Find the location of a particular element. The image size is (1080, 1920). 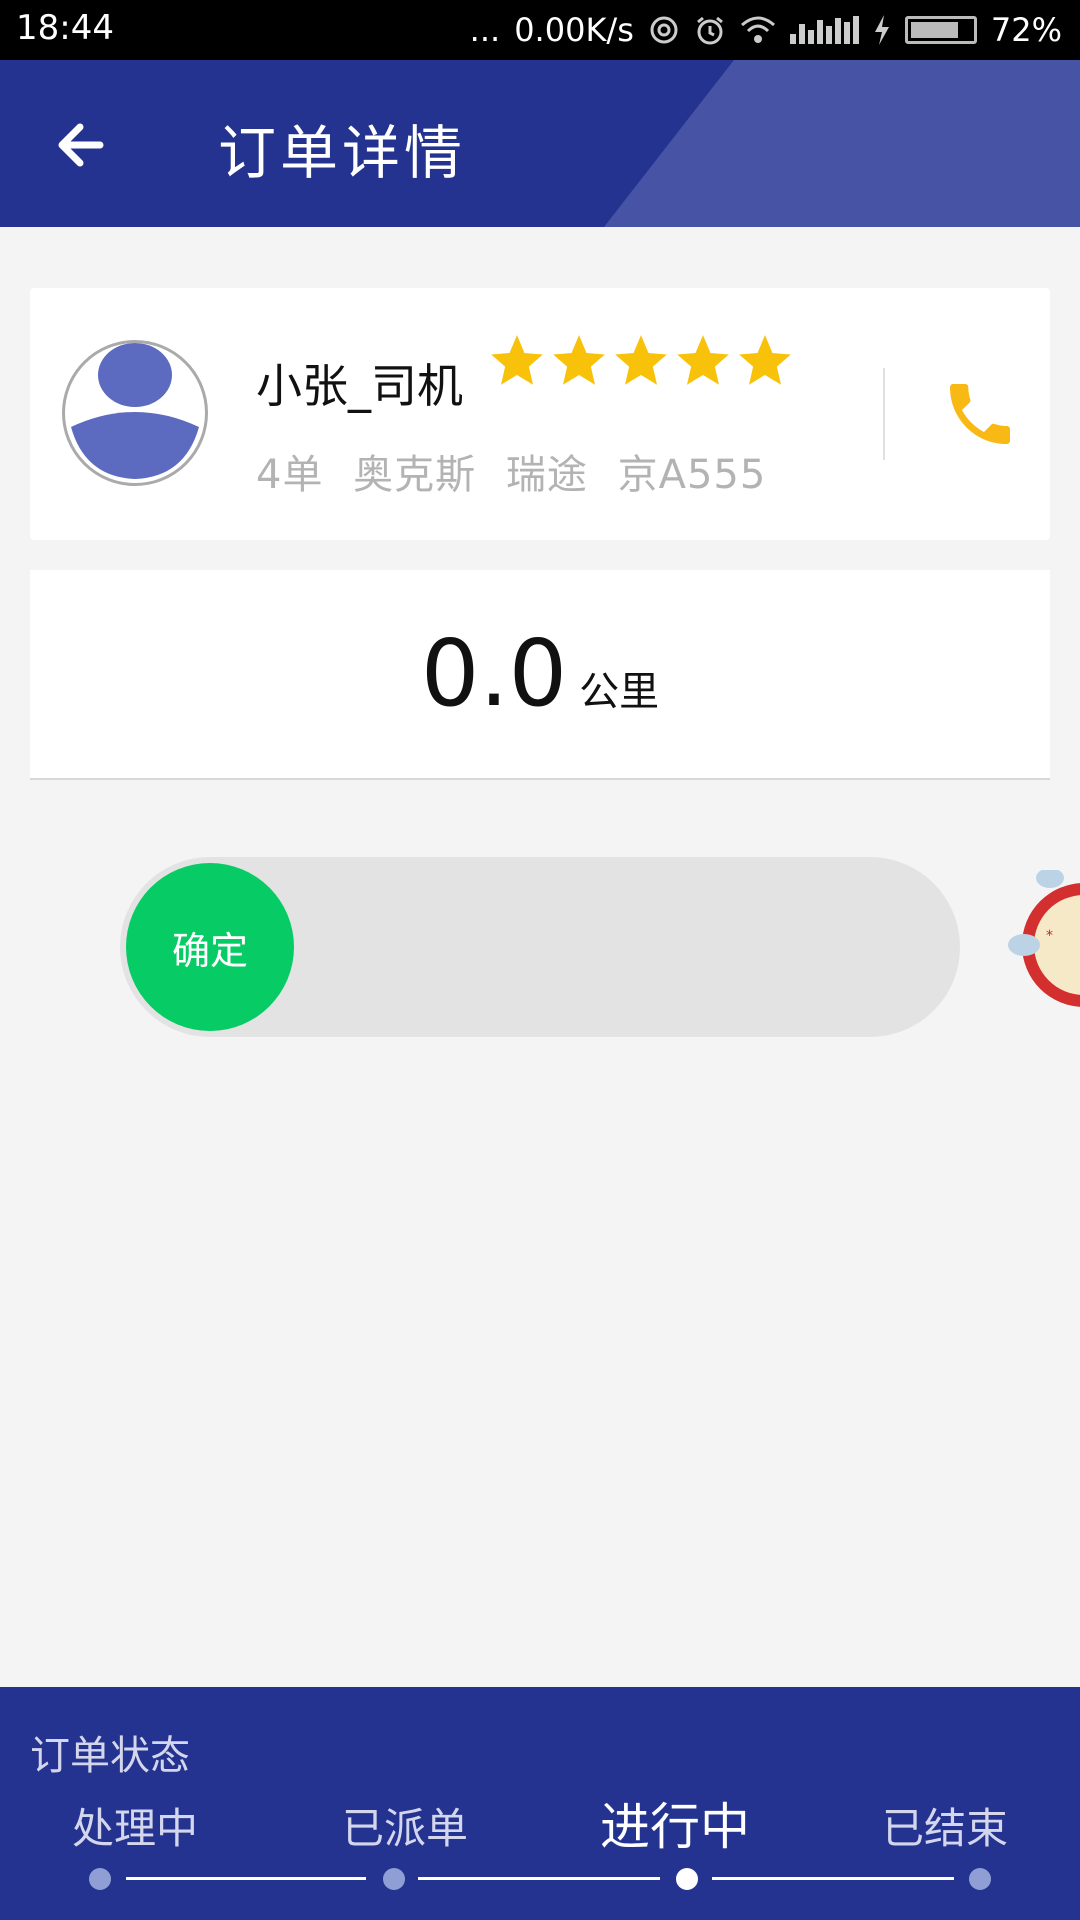

floating-mascot-icon: * is located at coordinates (1043, 945).